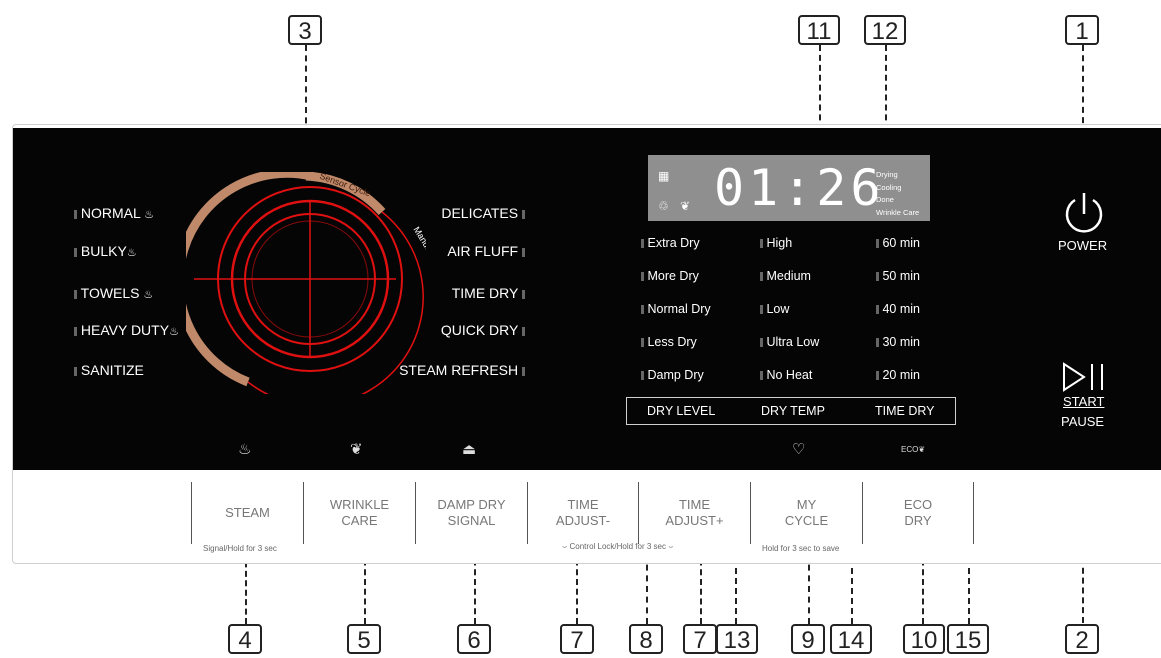  Describe the element at coordinates (901, 342) in the screenshot. I see `option-label: 30 min` at that location.